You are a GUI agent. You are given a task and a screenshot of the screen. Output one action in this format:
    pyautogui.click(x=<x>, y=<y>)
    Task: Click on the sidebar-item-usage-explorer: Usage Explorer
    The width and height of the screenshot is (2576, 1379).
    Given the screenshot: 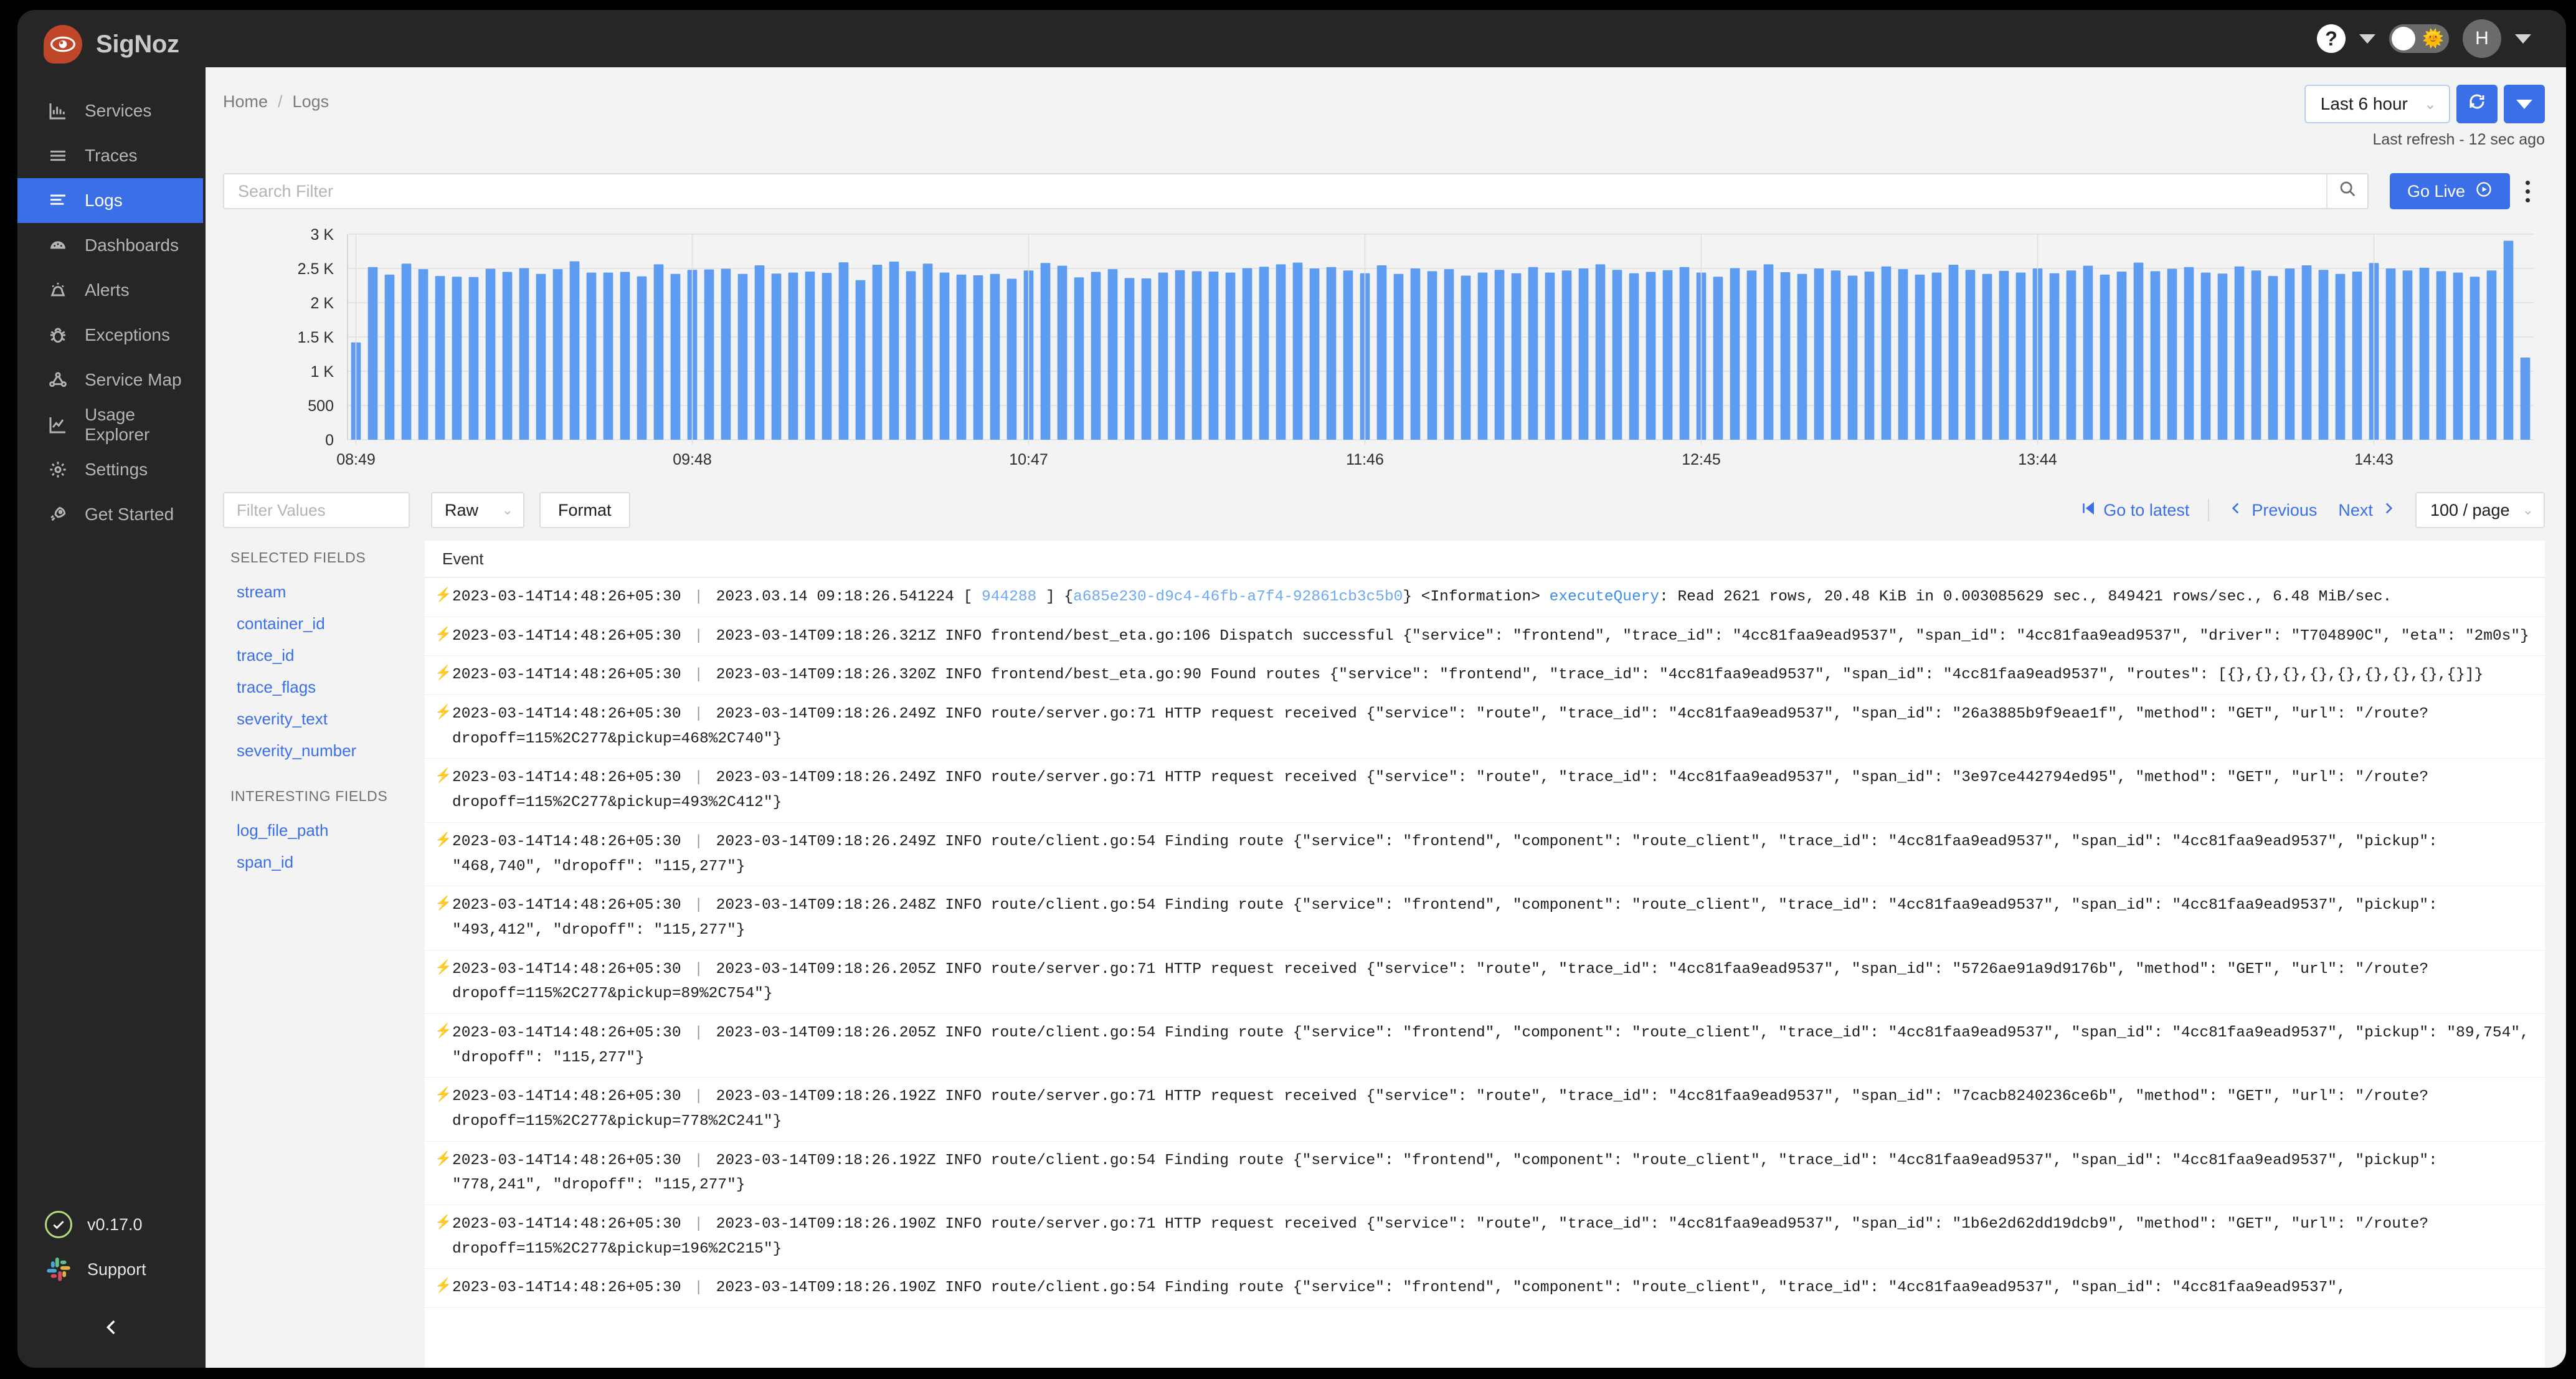 What is the action you would take?
    pyautogui.click(x=110, y=425)
    